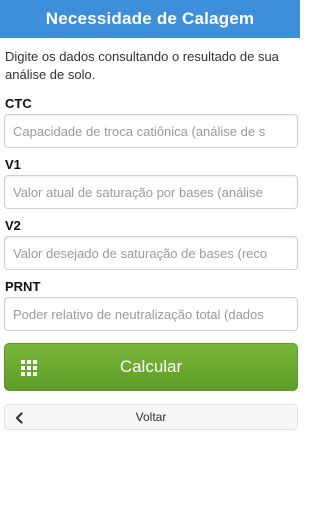 This screenshot has height=509, width=320. Describe the element at coordinates (29, 368) in the screenshot. I see `grid-icon` at that location.